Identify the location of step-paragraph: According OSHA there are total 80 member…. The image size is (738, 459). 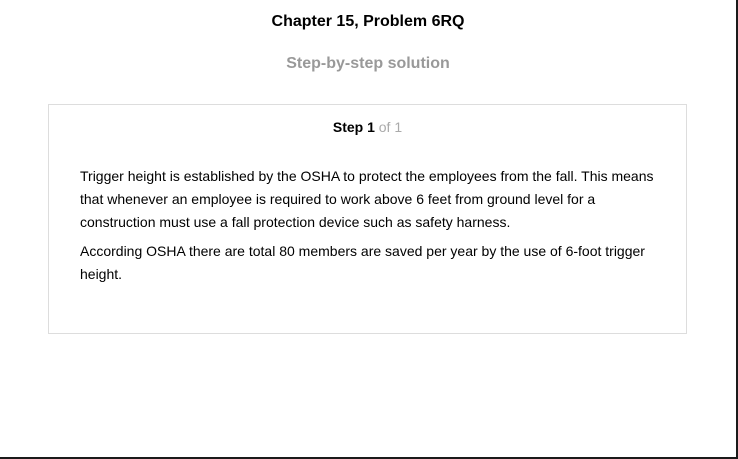
(362, 262).